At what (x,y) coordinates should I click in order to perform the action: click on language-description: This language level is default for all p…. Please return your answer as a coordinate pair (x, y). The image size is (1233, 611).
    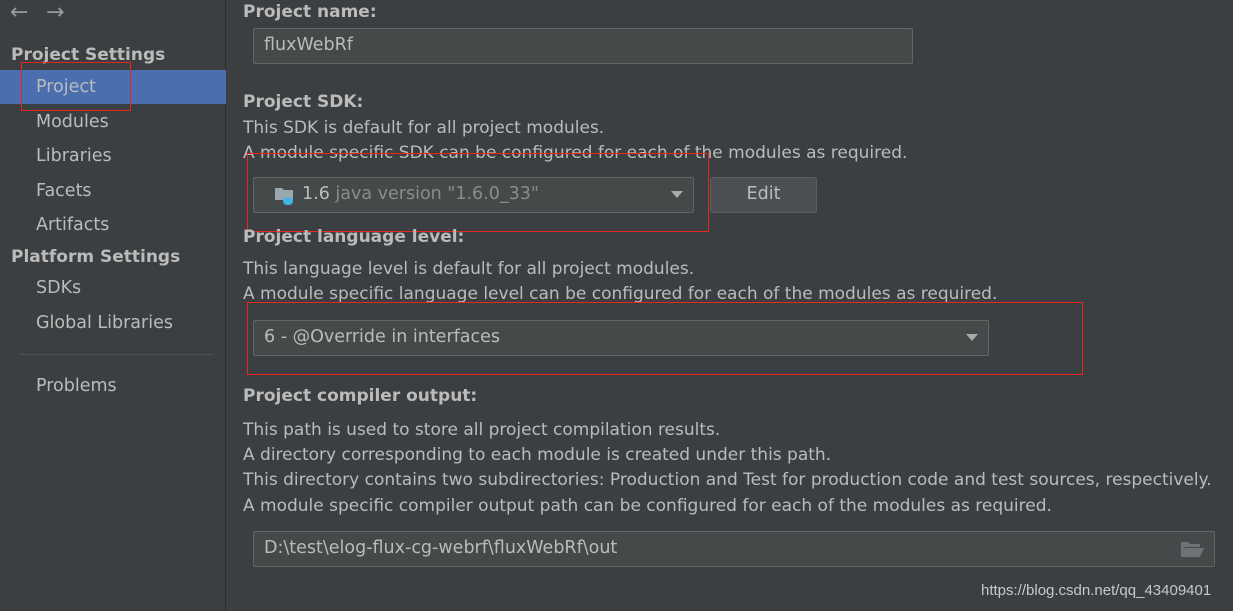
    Looking at the image, I should click on (469, 269).